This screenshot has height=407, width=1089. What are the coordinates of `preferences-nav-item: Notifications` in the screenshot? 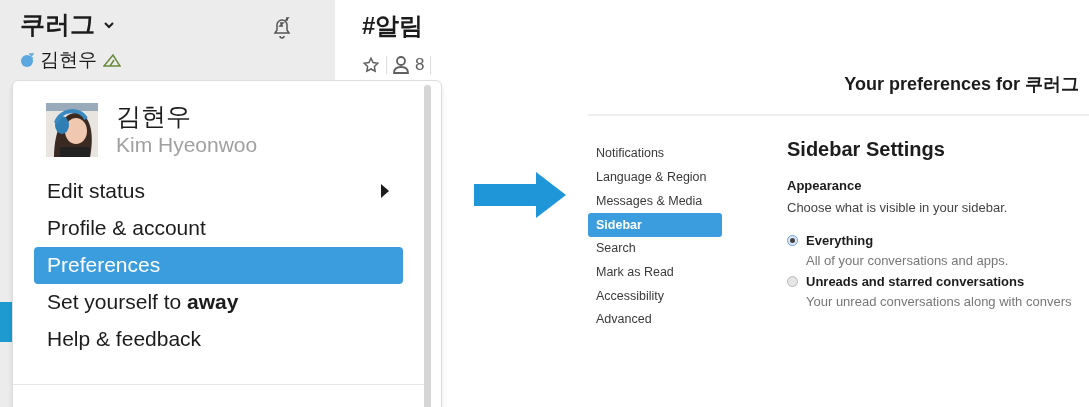 It's located at (655, 154).